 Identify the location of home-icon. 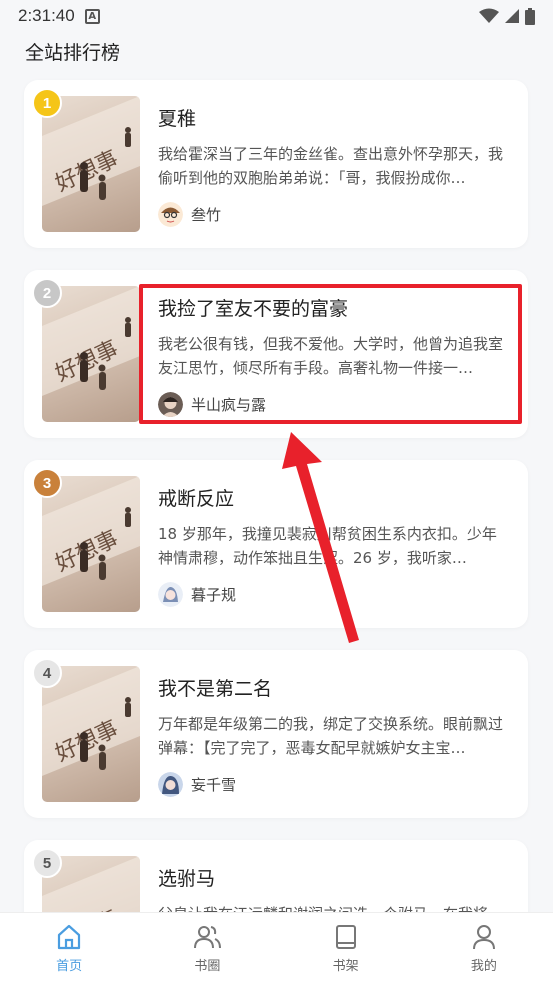
(69, 937).